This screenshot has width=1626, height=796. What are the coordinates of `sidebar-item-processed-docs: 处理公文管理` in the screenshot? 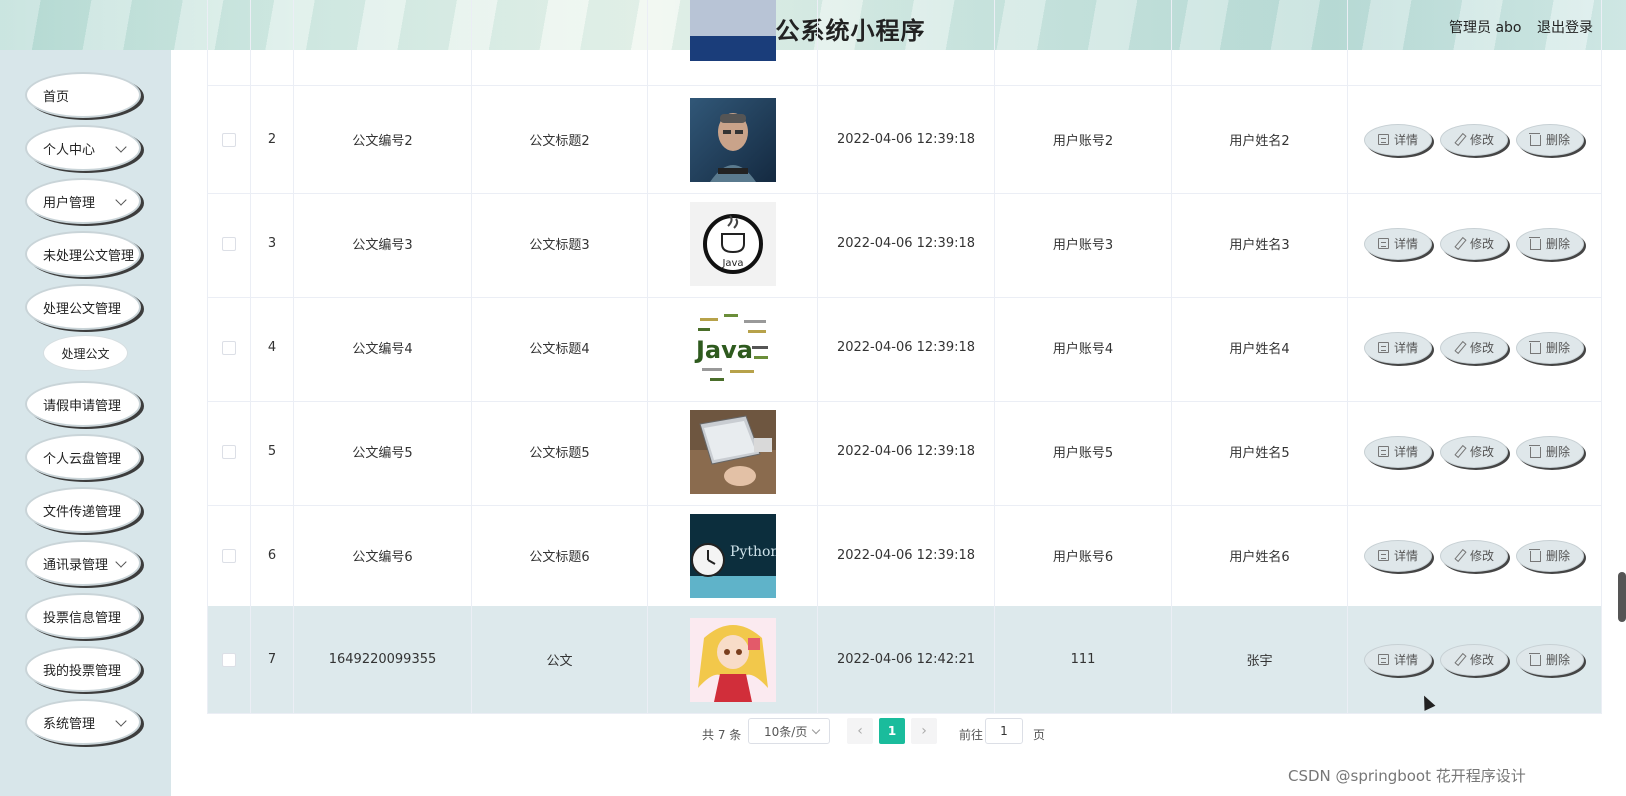 It's located at (83, 307).